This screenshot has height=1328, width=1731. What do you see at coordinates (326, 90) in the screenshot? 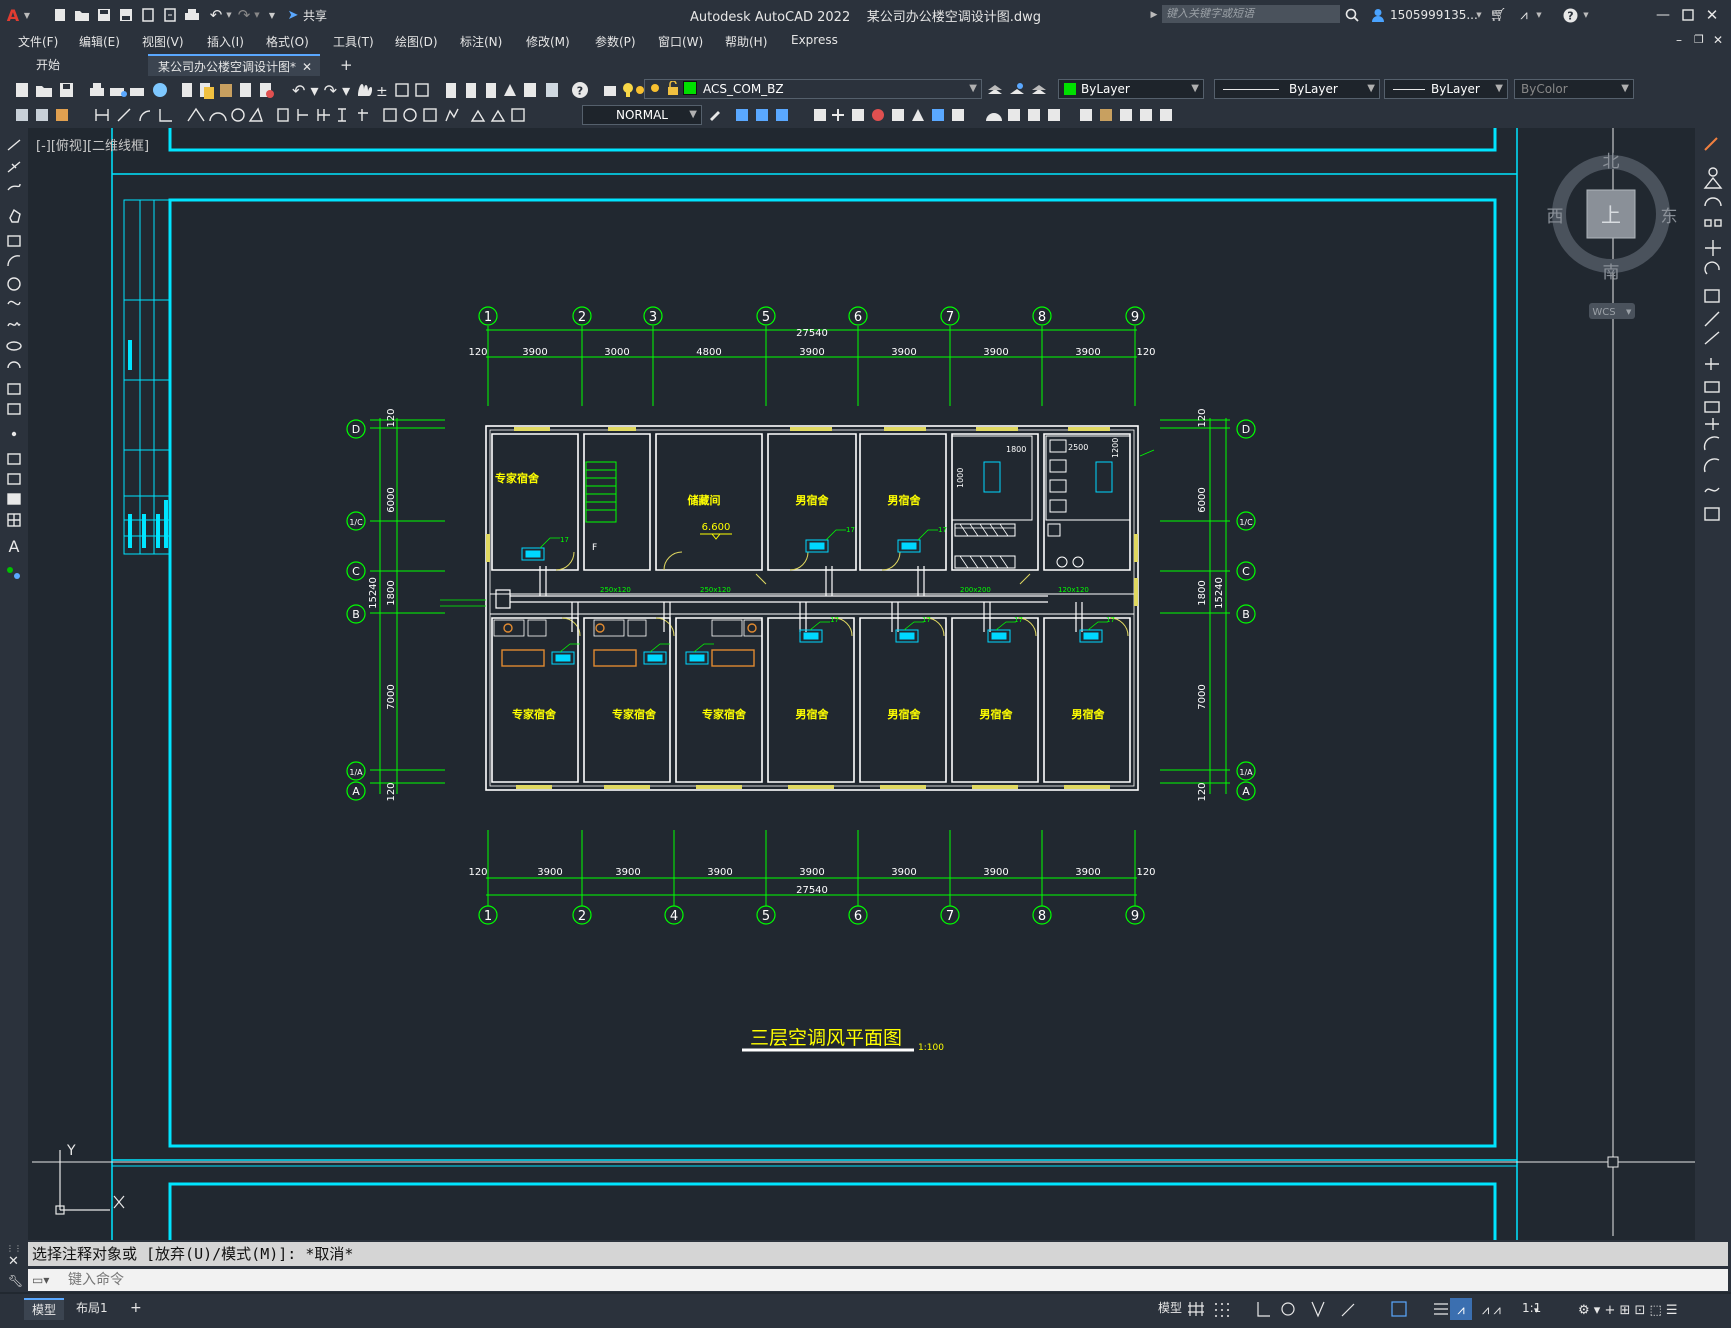
I see `standard-toolbar-icons: ↶ ▾ ↷ ▾ ± ?` at bounding box center [326, 90].